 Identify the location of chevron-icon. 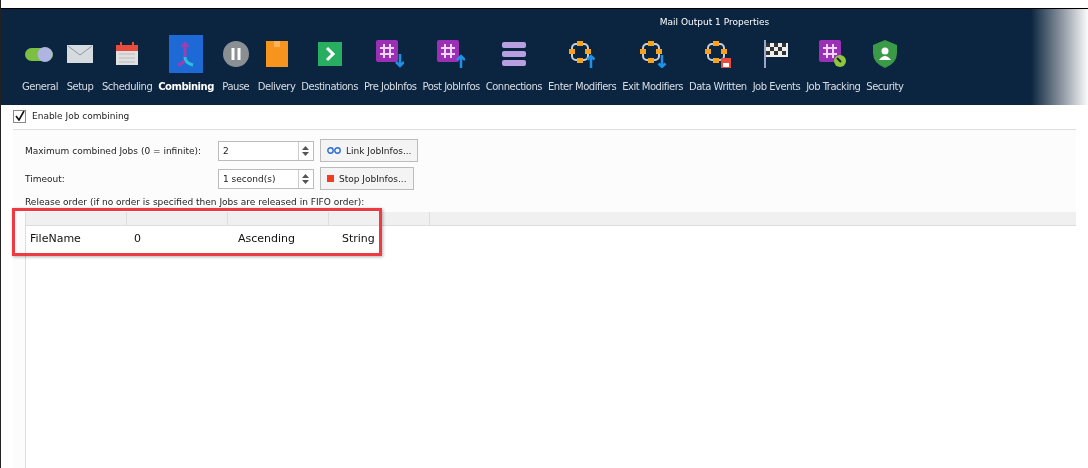
(329, 54).